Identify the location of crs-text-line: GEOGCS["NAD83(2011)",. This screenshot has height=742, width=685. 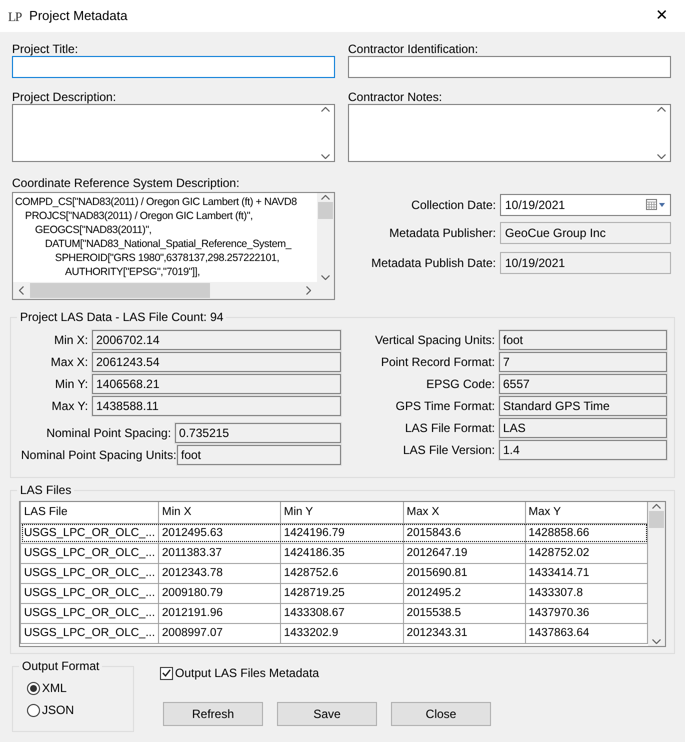
(93, 230).